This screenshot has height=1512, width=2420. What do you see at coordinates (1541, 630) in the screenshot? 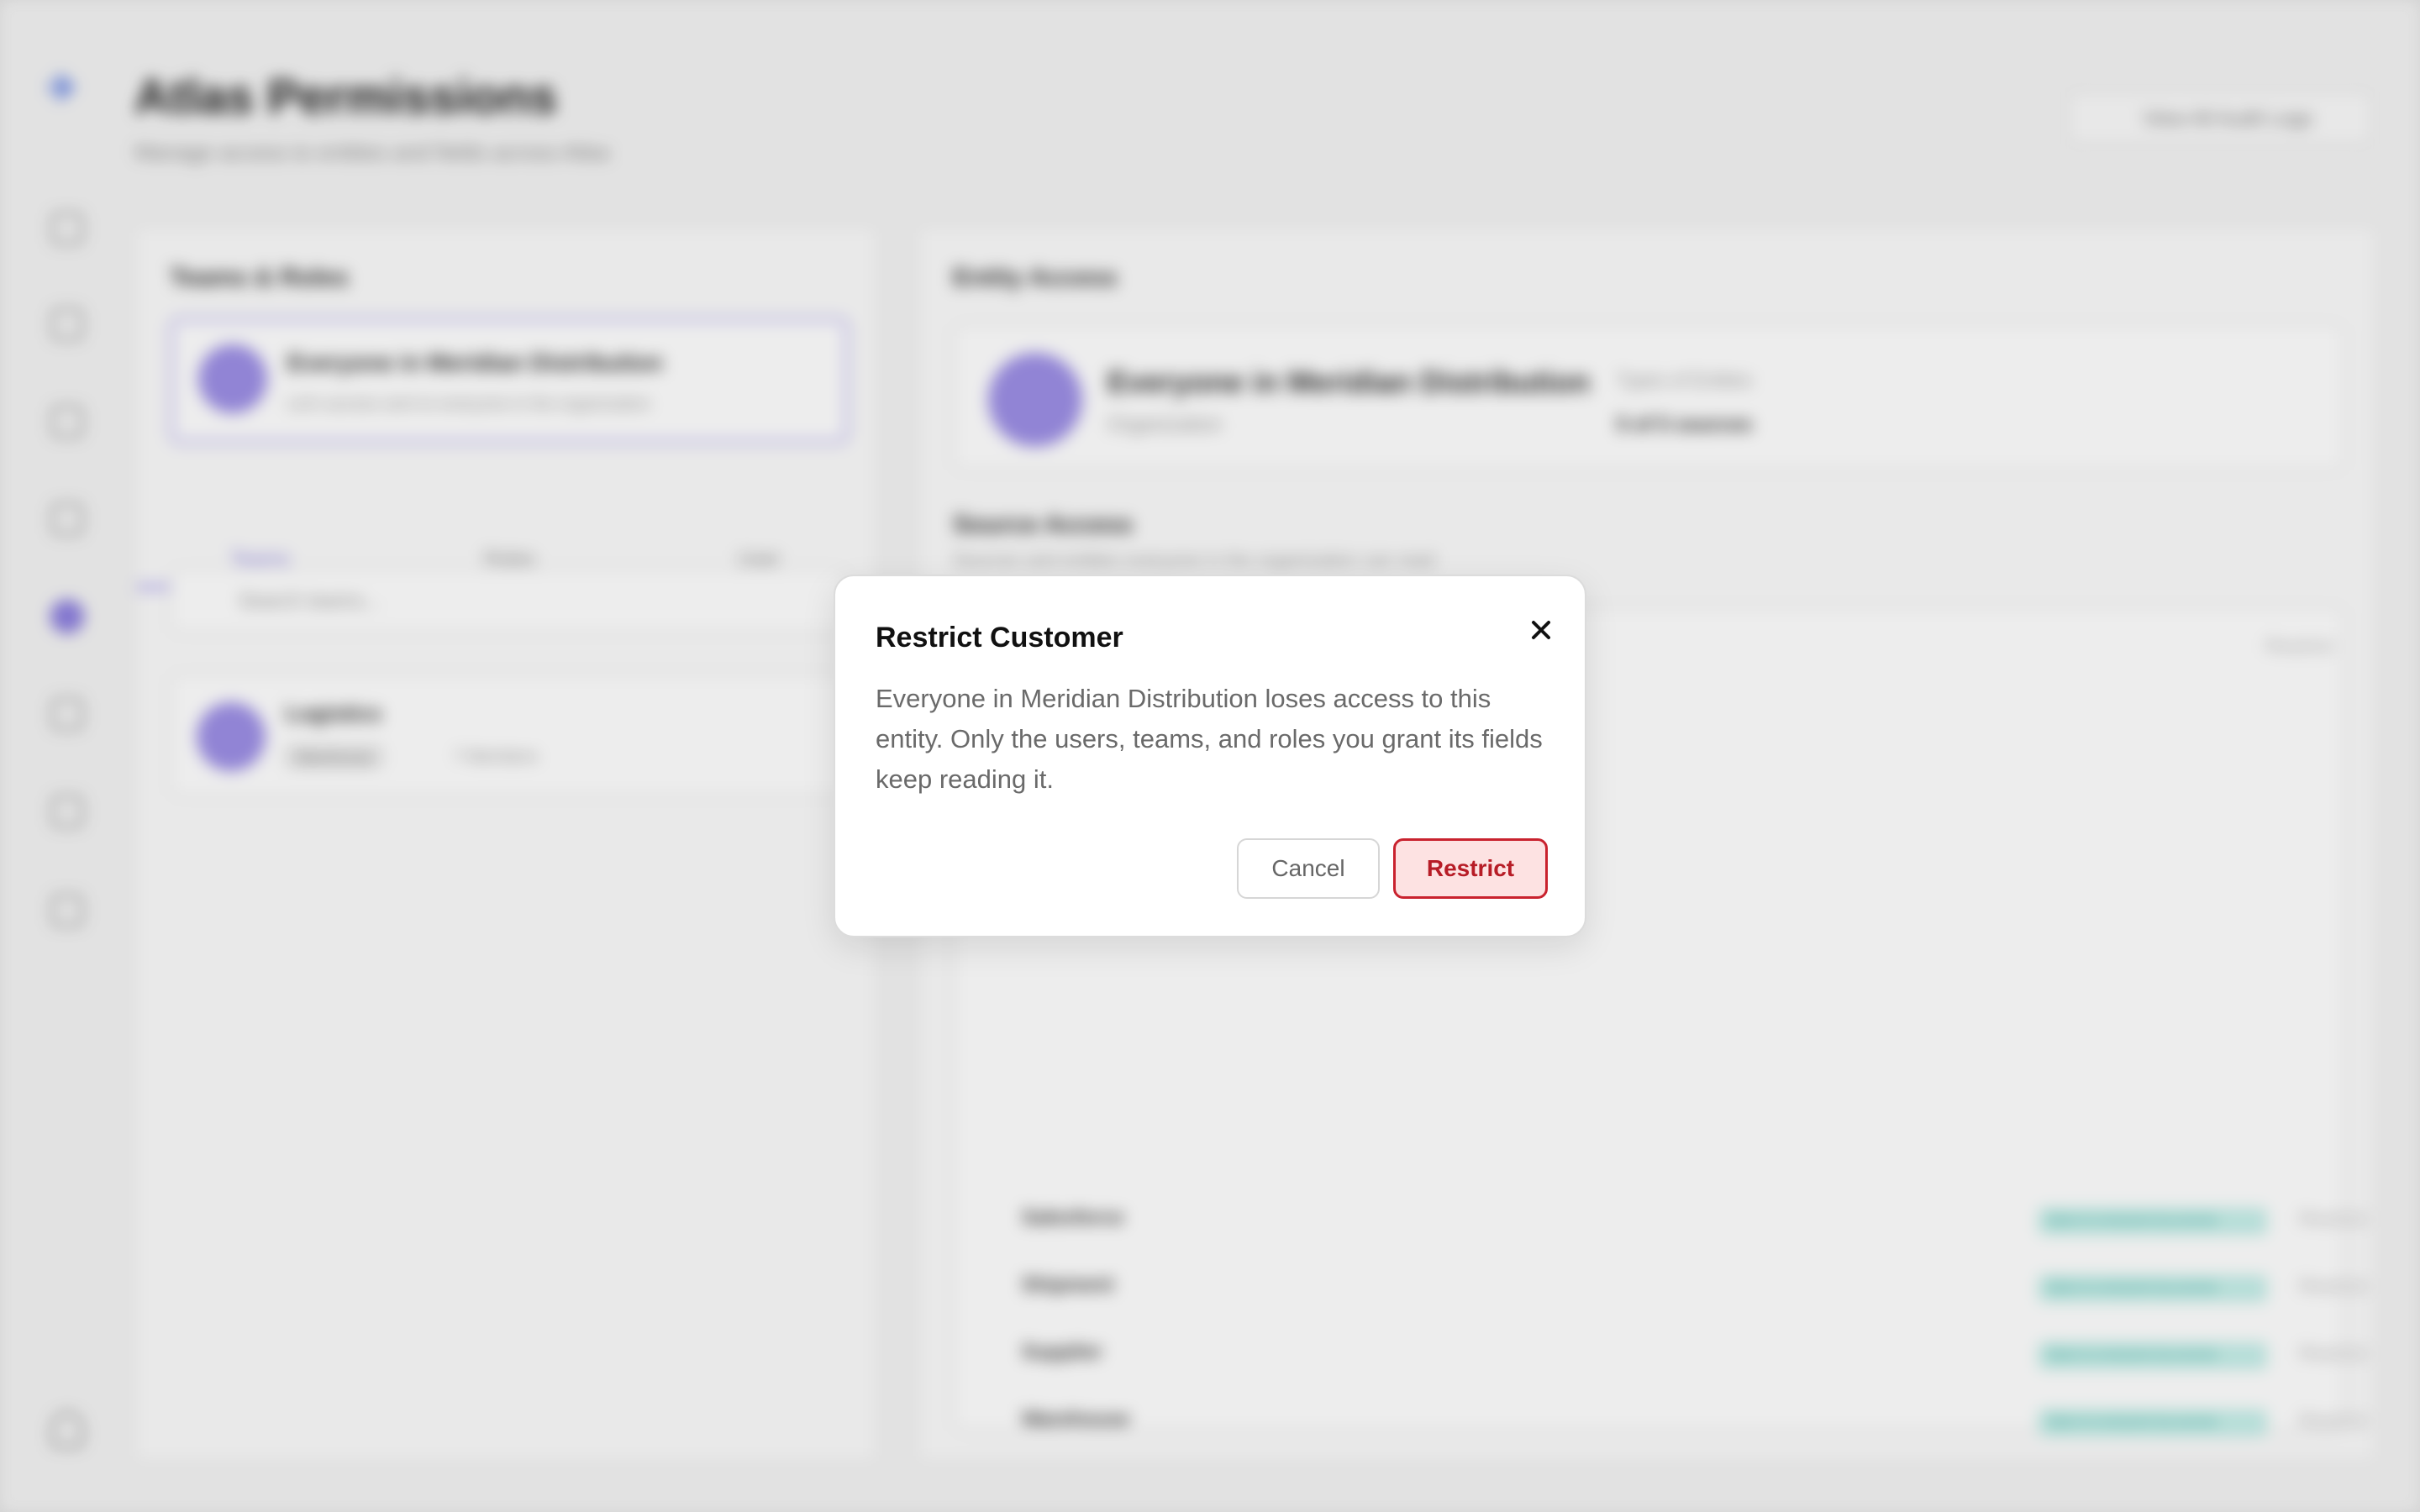
I see `close-icon` at bounding box center [1541, 630].